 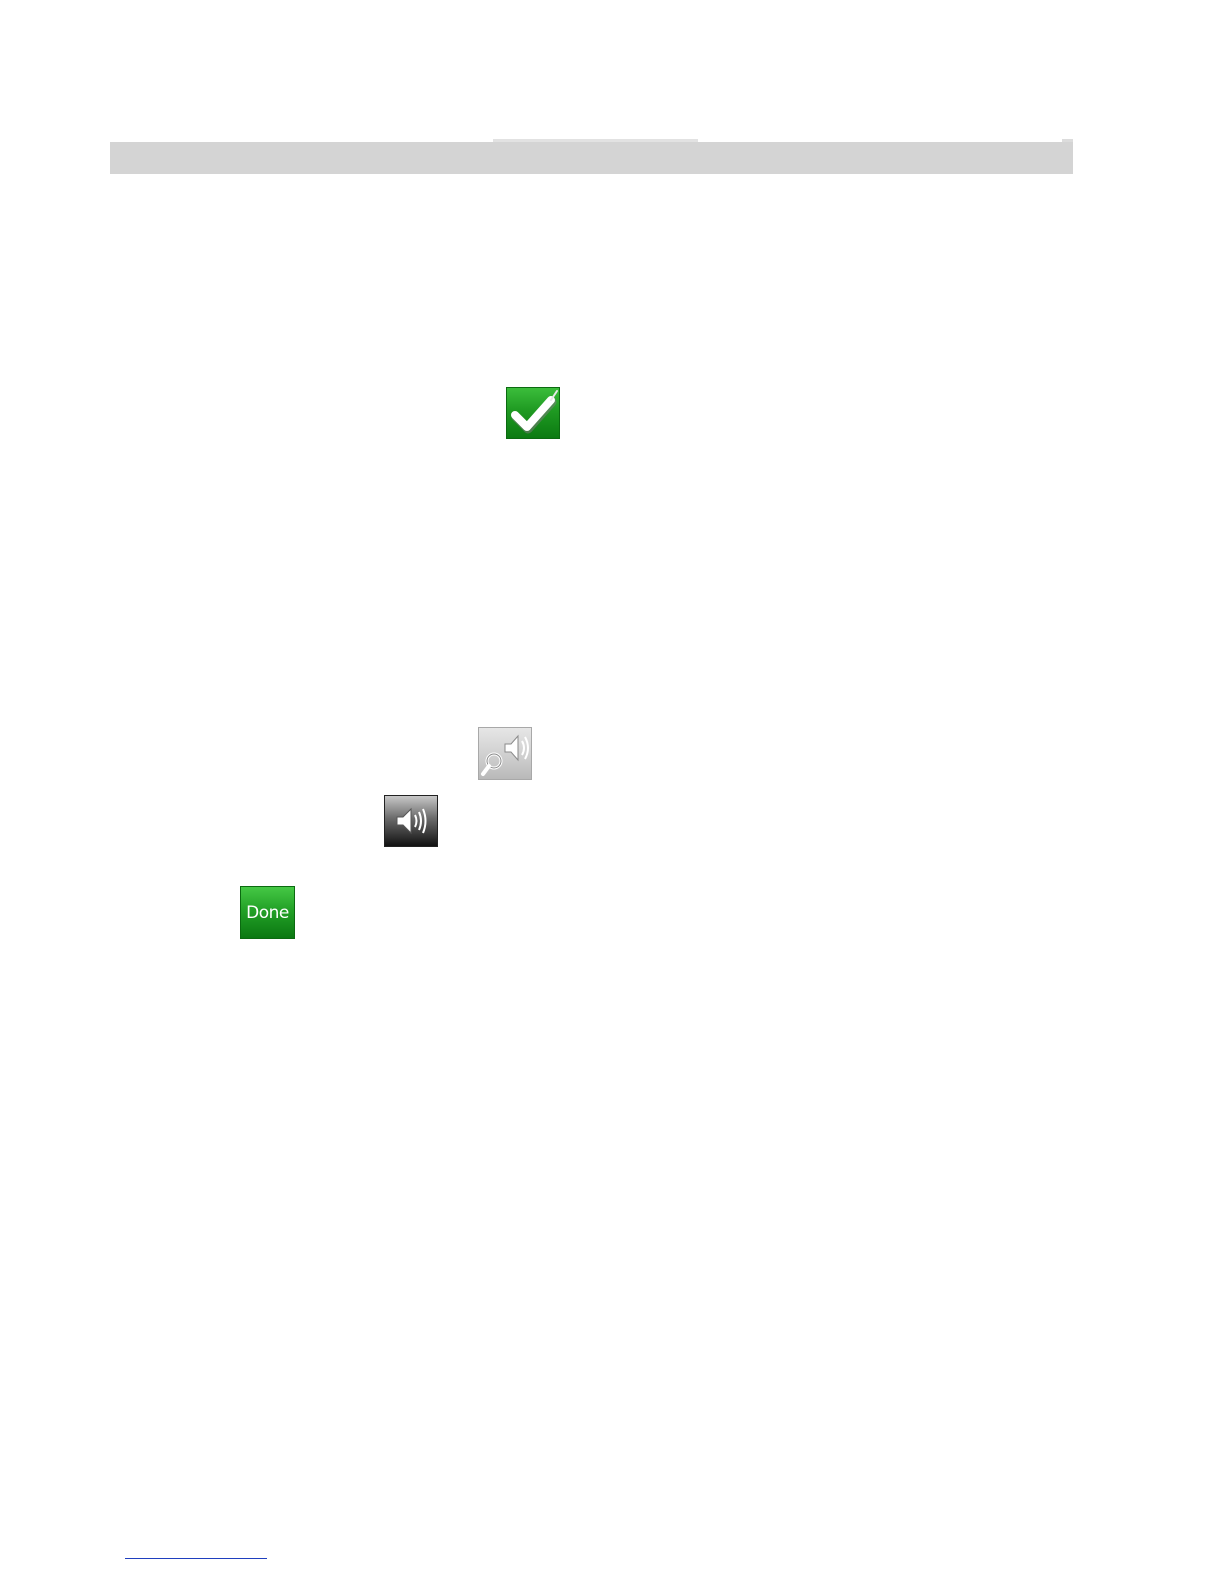 I want to click on checkmark-icon, so click(x=534, y=412).